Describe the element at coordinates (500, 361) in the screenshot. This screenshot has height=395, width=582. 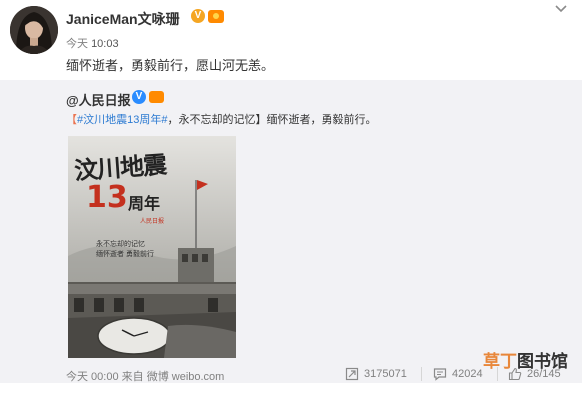
I see `watermark-part-1: 草丁` at that location.